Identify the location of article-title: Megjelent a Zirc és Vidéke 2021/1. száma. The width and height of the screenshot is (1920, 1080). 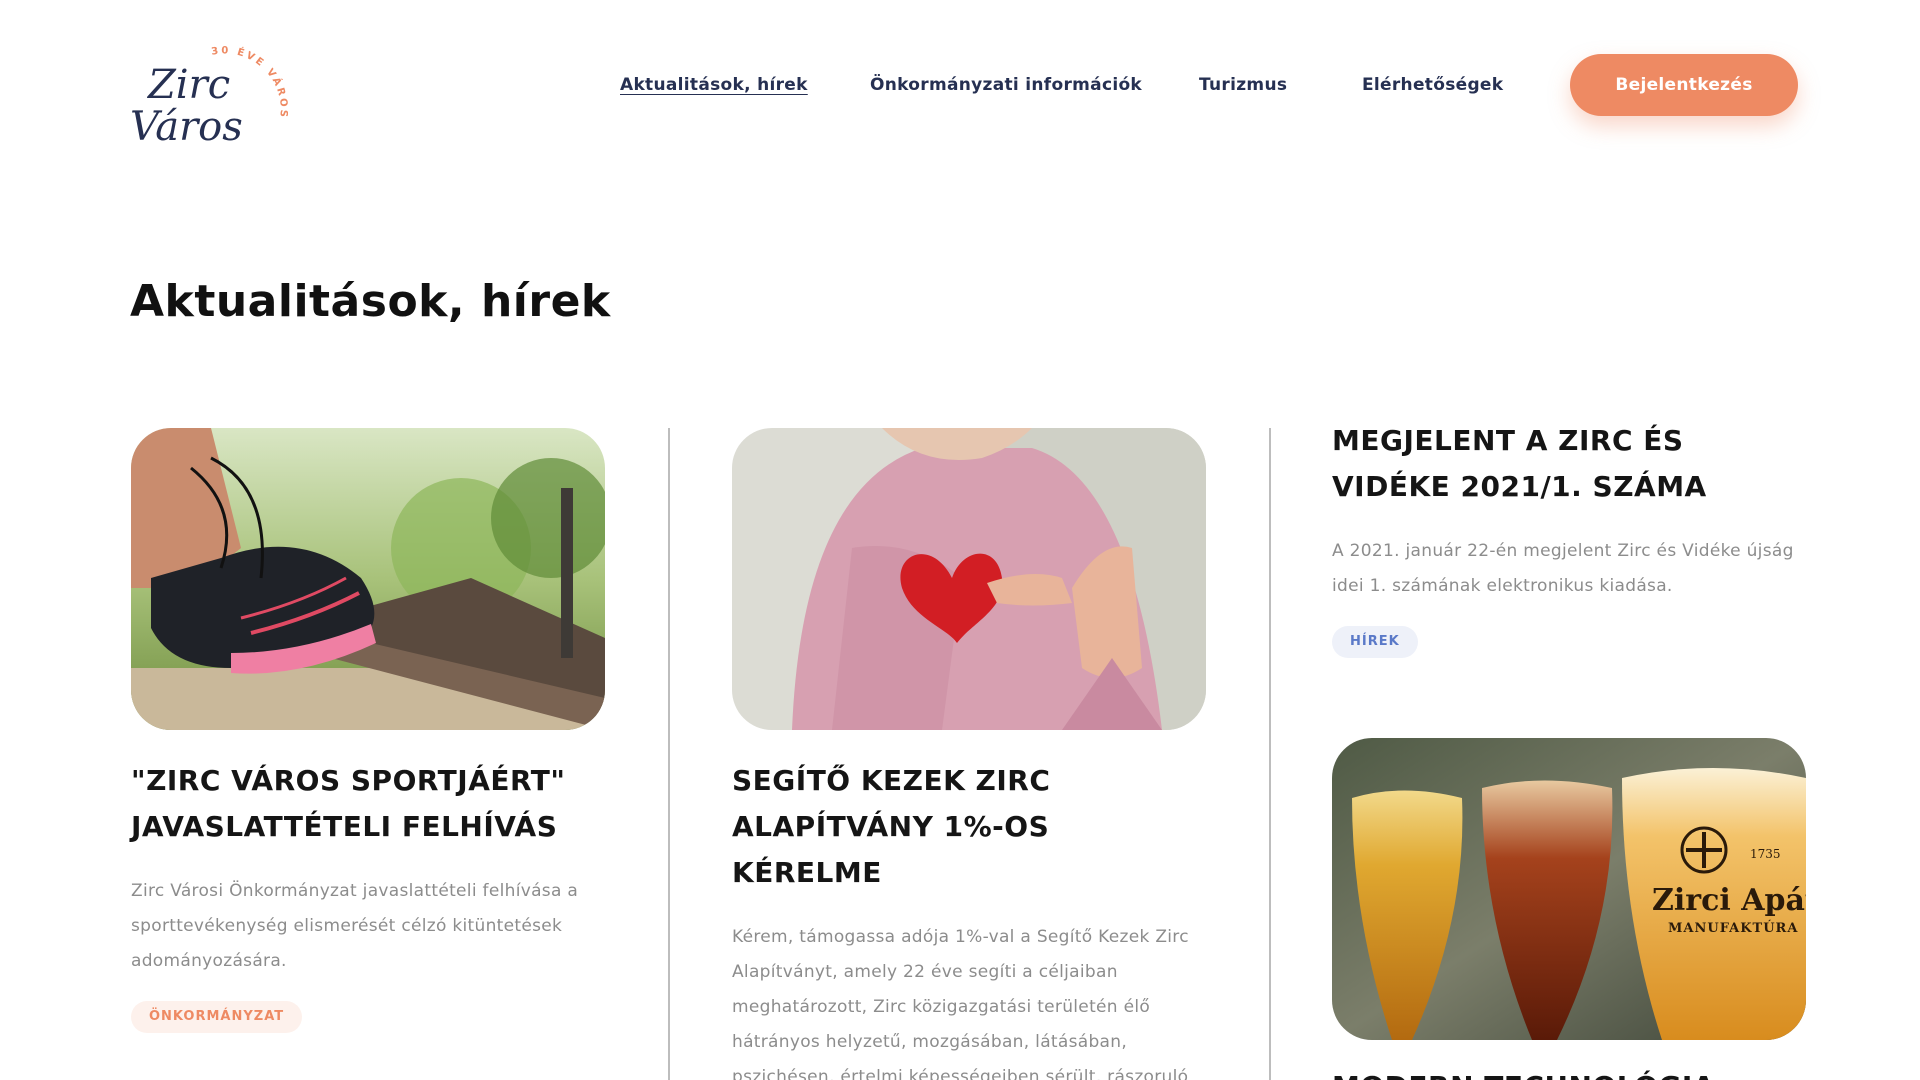
(1569, 464).